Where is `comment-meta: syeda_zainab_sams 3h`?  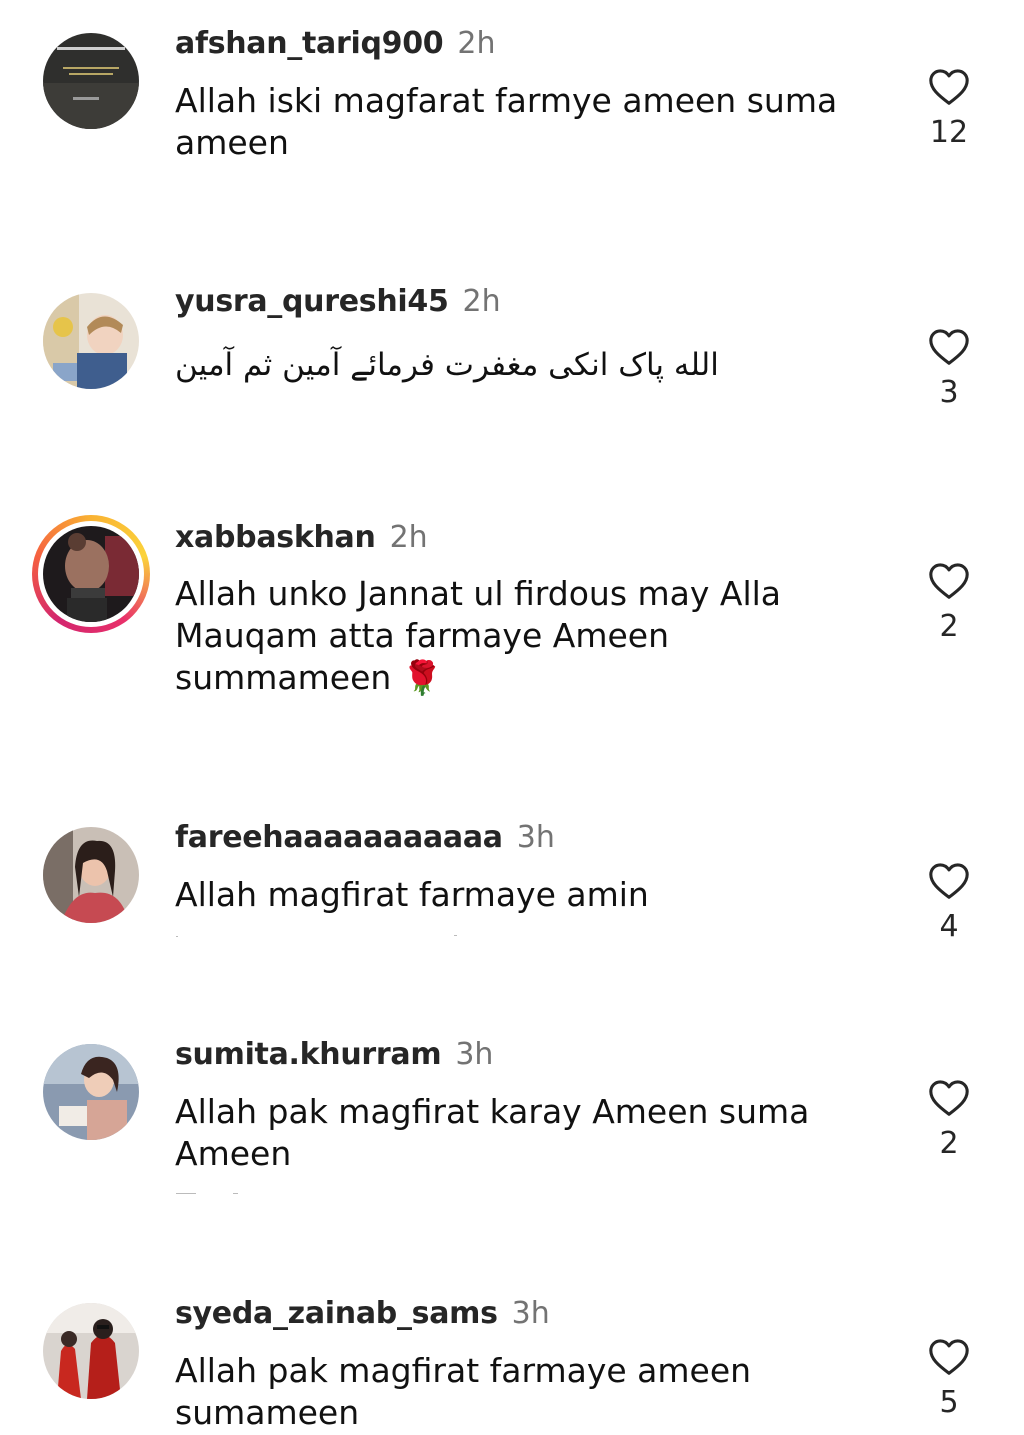
comment-meta: syeda_zainab_sams 3h is located at coordinates (362, 1314).